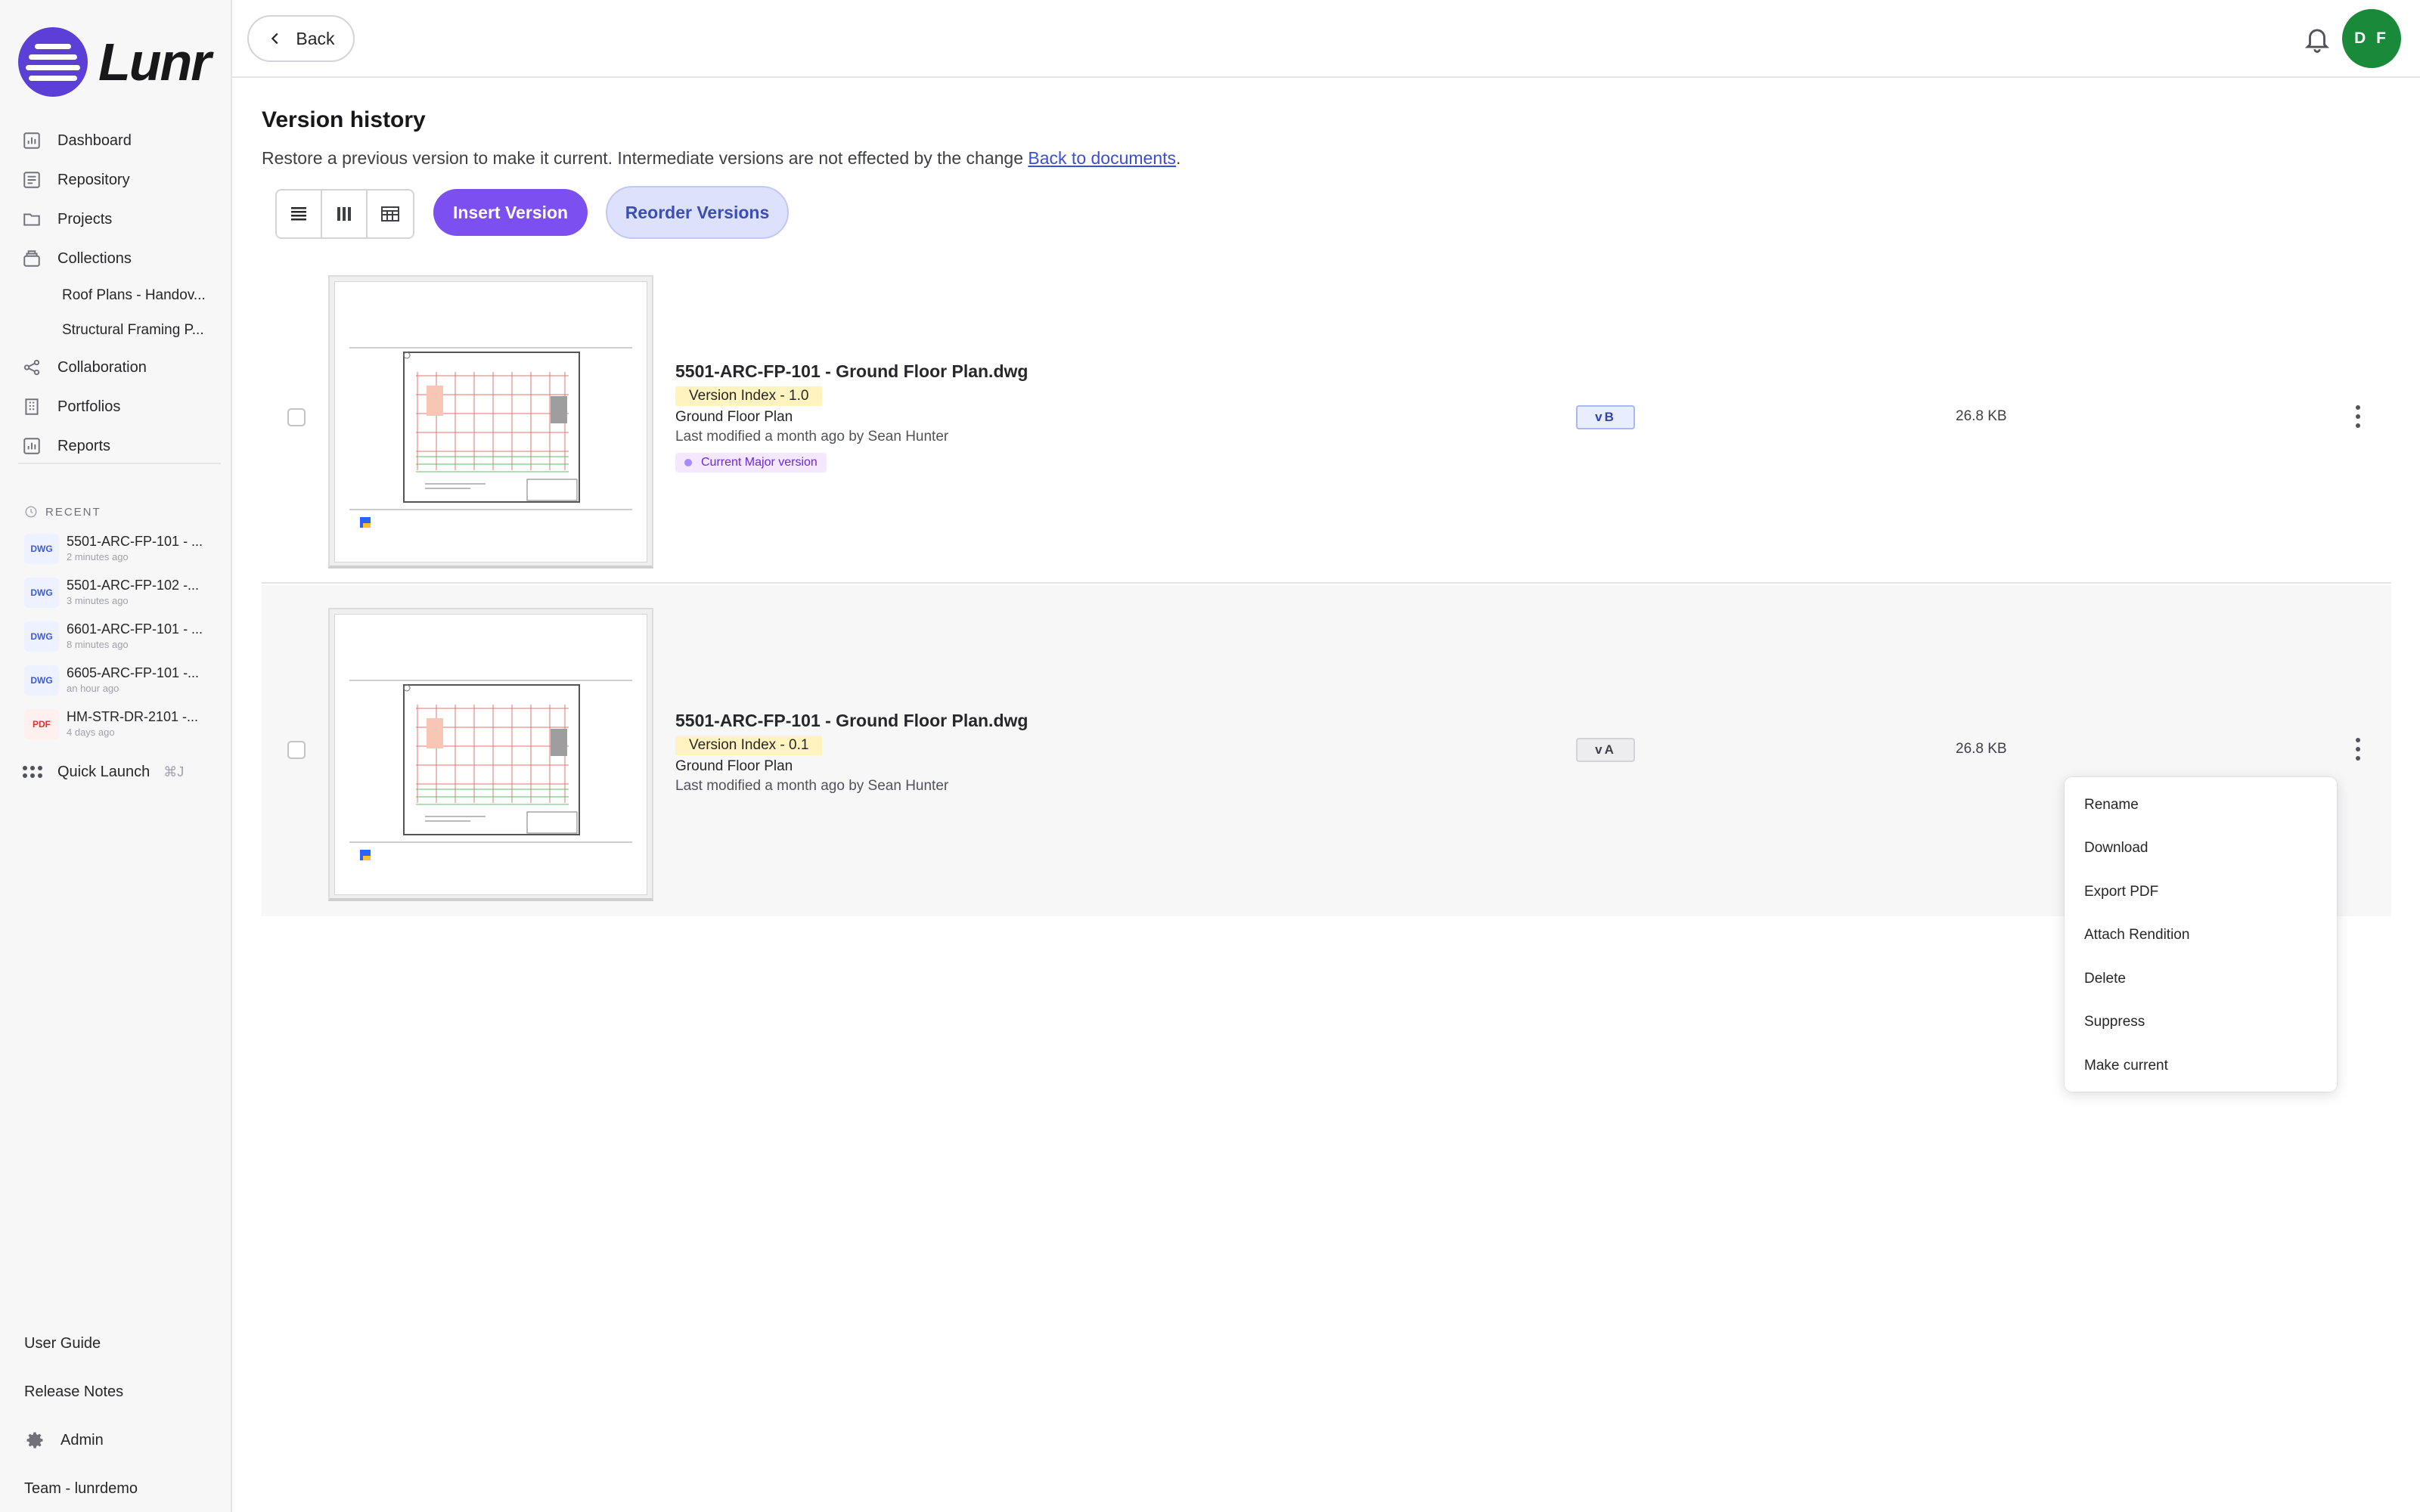 The image size is (2420, 1512). What do you see at coordinates (81, 1488) in the screenshot?
I see `team-switcher: Team - lunrdemo` at bounding box center [81, 1488].